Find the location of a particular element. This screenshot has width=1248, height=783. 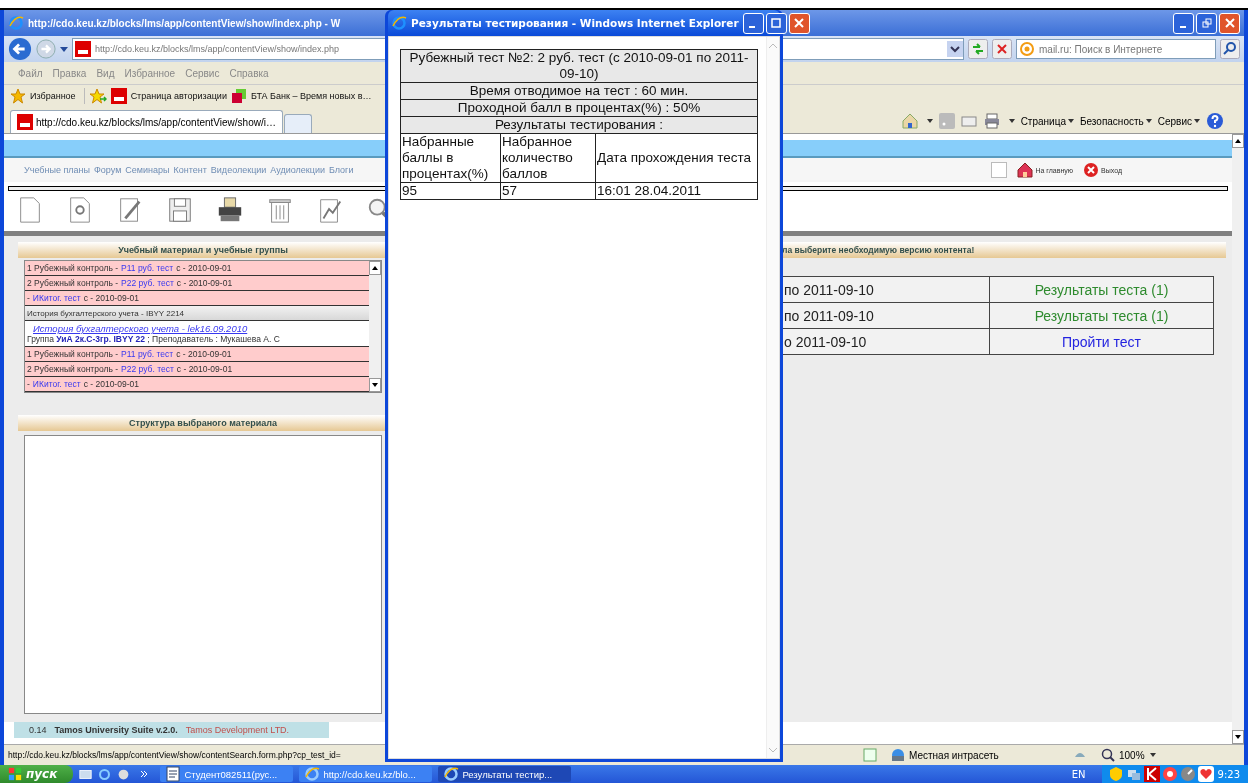

version-text: 0.14 is located at coordinates (38, 730).